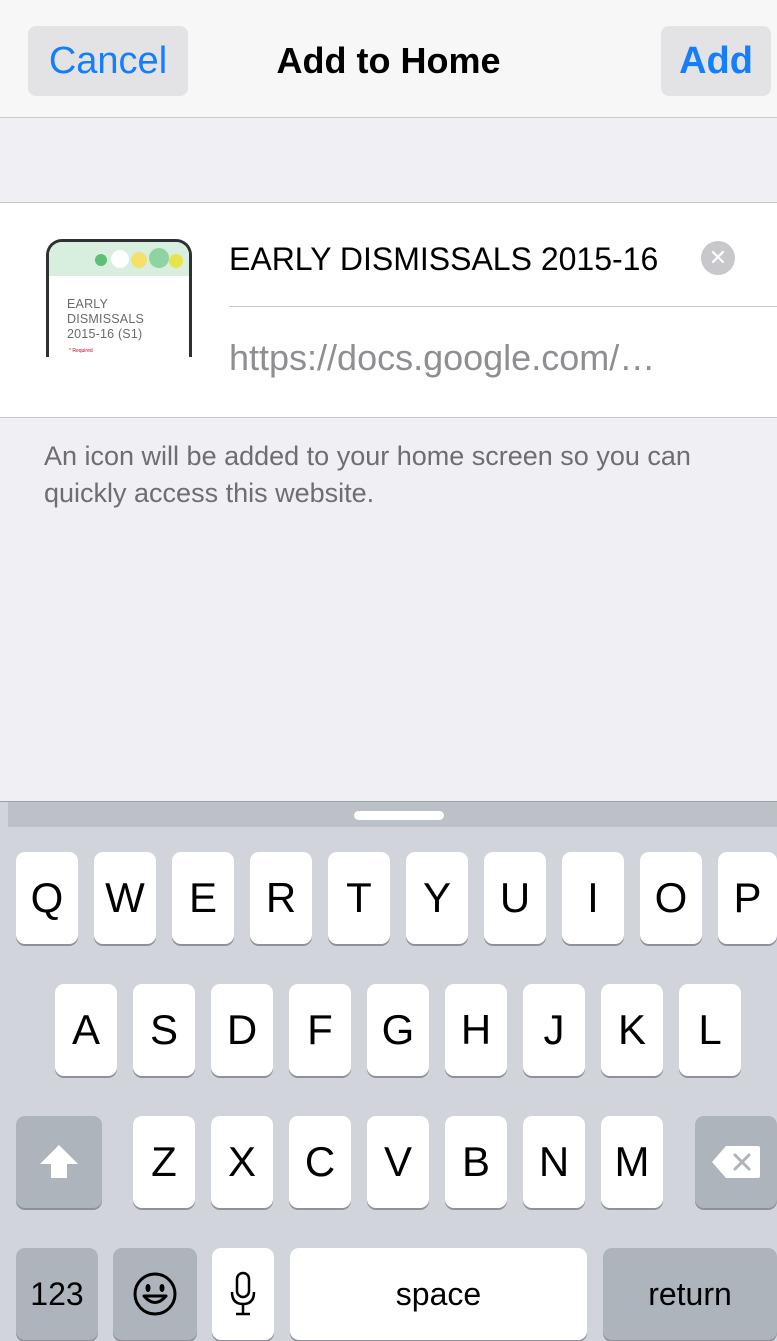 Image resolution: width=777 pixels, height=1341 pixels. Describe the element at coordinates (86, 1030) in the screenshot. I see `key-a: A` at that location.